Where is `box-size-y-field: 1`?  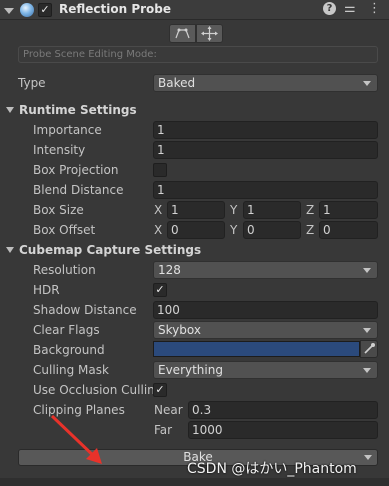
box-size-y-field: 1 is located at coordinates (272, 210).